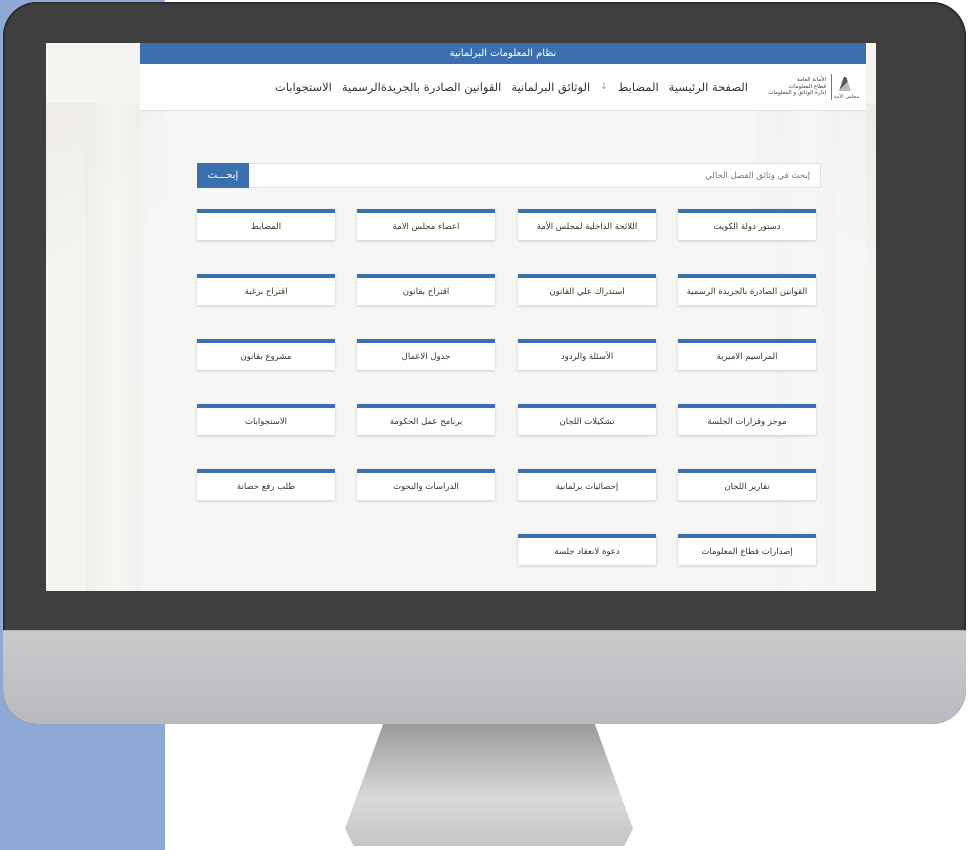 The image size is (974, 850). I want to click on tile-minutes: المضابط, so click(266, 224).